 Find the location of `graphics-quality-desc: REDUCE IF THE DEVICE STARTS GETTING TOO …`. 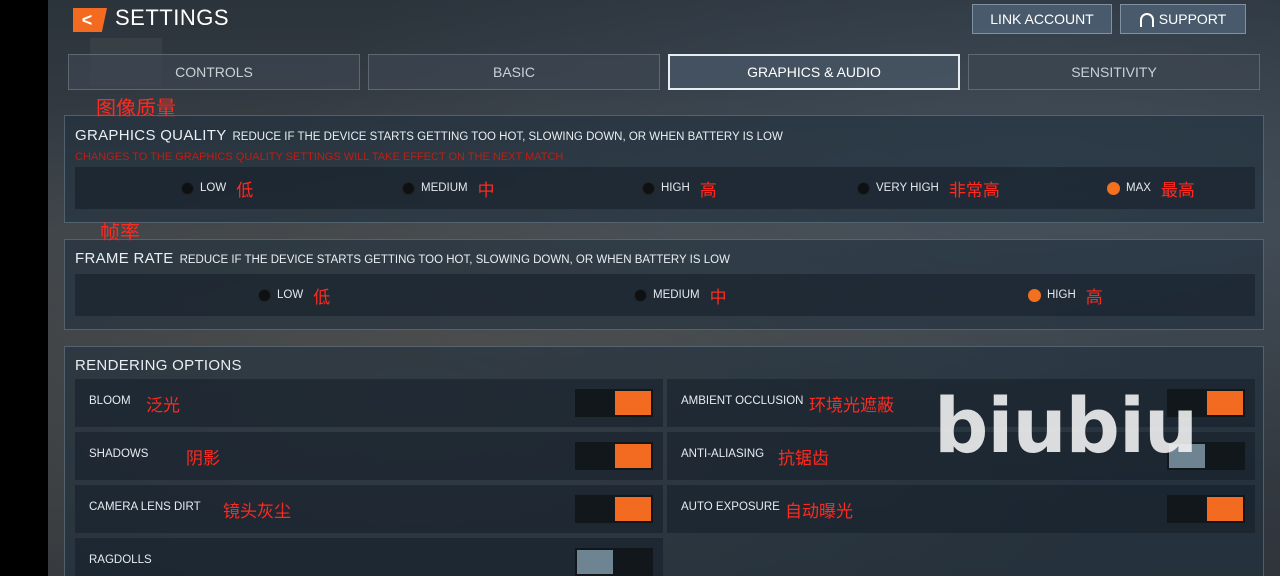

graphics-quality-desc: REDUCE IF THE DEVICE STARTS GETTING TOO … is located at coordinates (507, 137).